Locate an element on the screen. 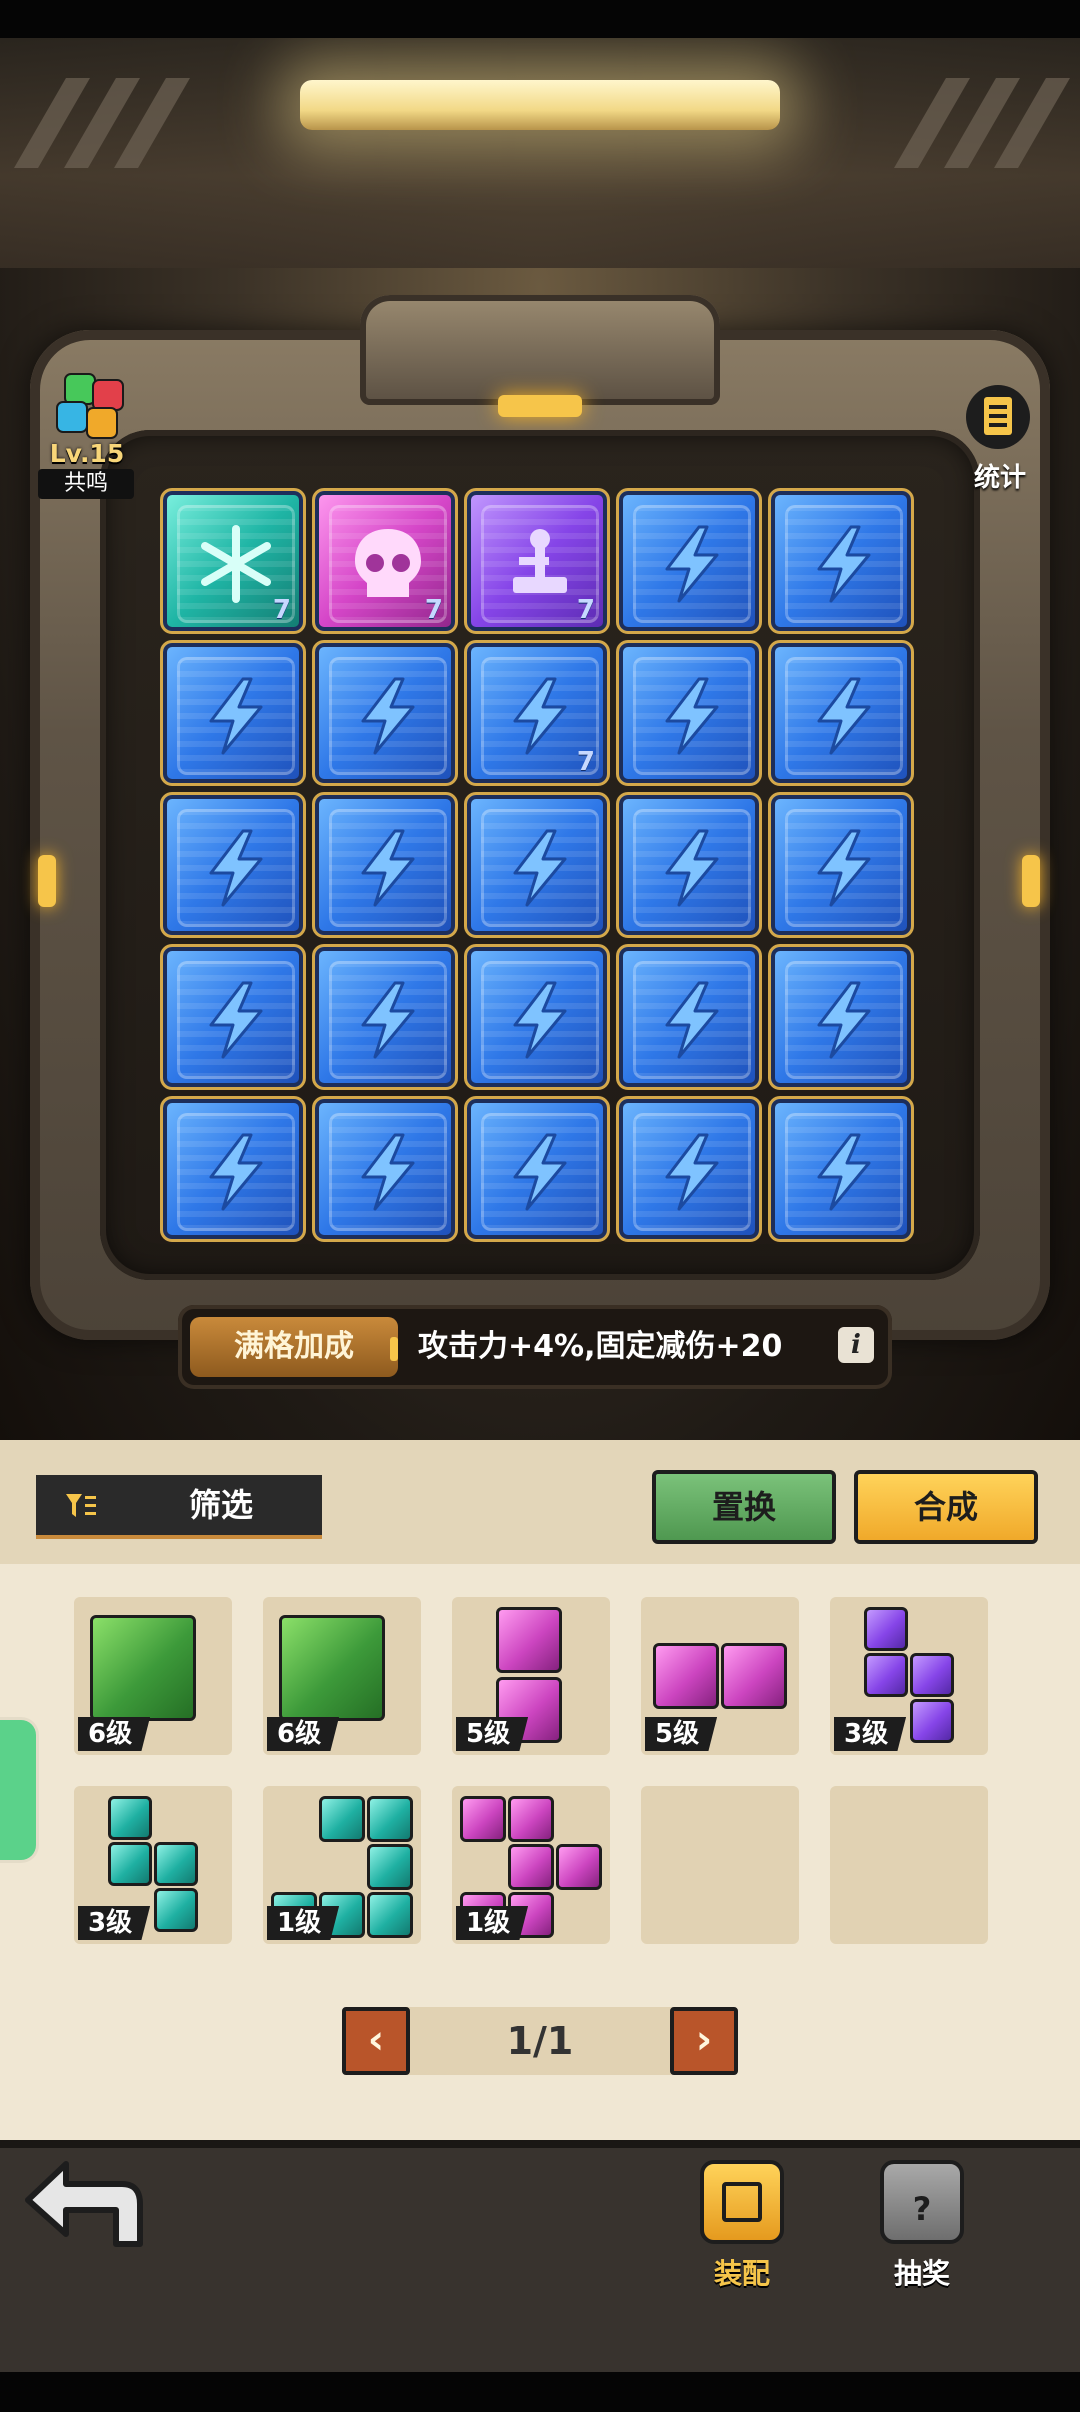 This screenshot has width=1080, height=2412. panel-header: 筛选 置换 合成 is located at coordinates (540, 1502).